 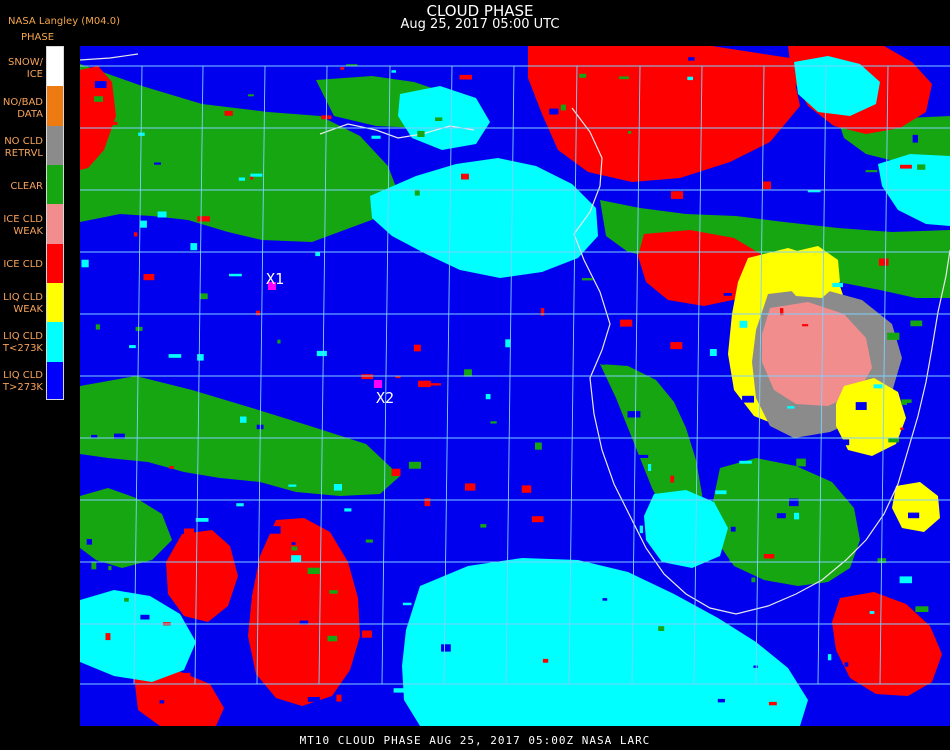 I want to click on legend-swatch-liquid-cloud-warm, so click(x=55, y=380).